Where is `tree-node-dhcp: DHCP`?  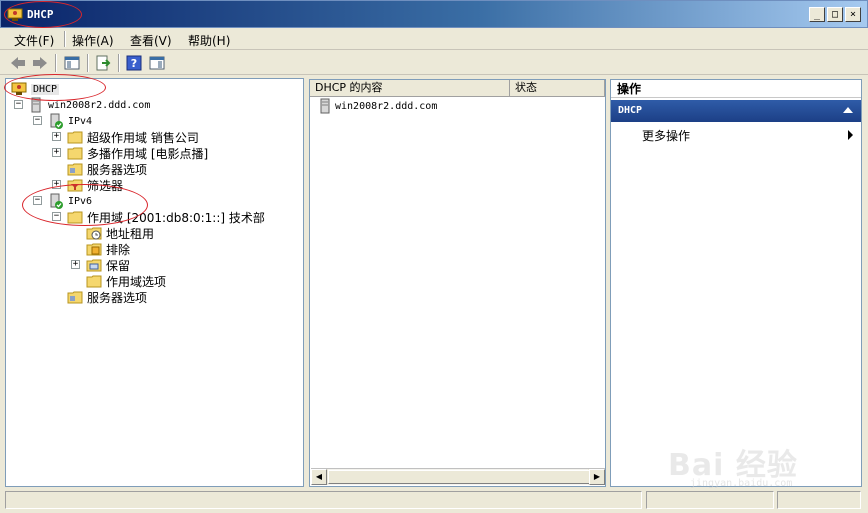 tree-node-dhcp: DHCP is located at coordinates (35, 89).